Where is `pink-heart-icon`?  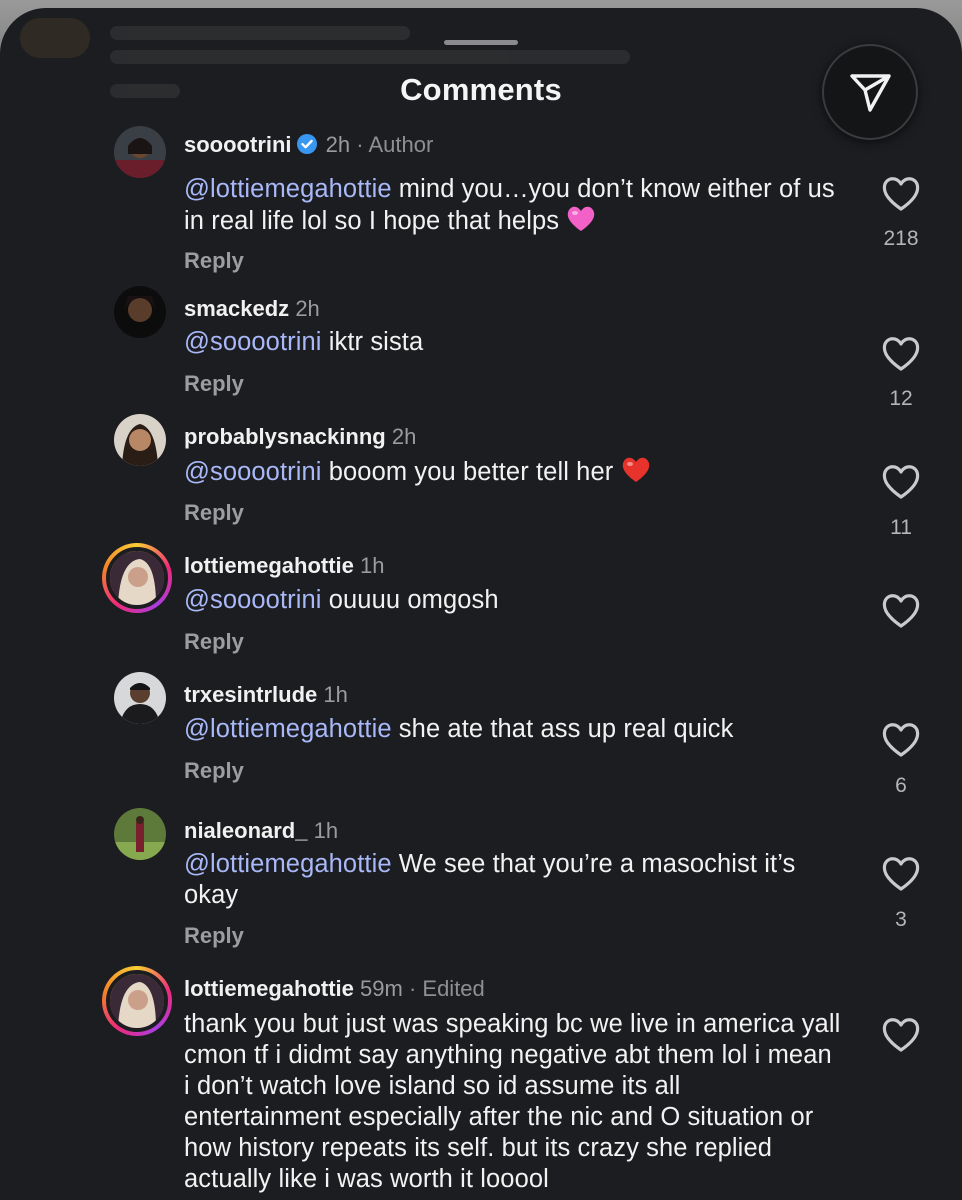
pink-heart-icon is located at coordinates (581, 223).